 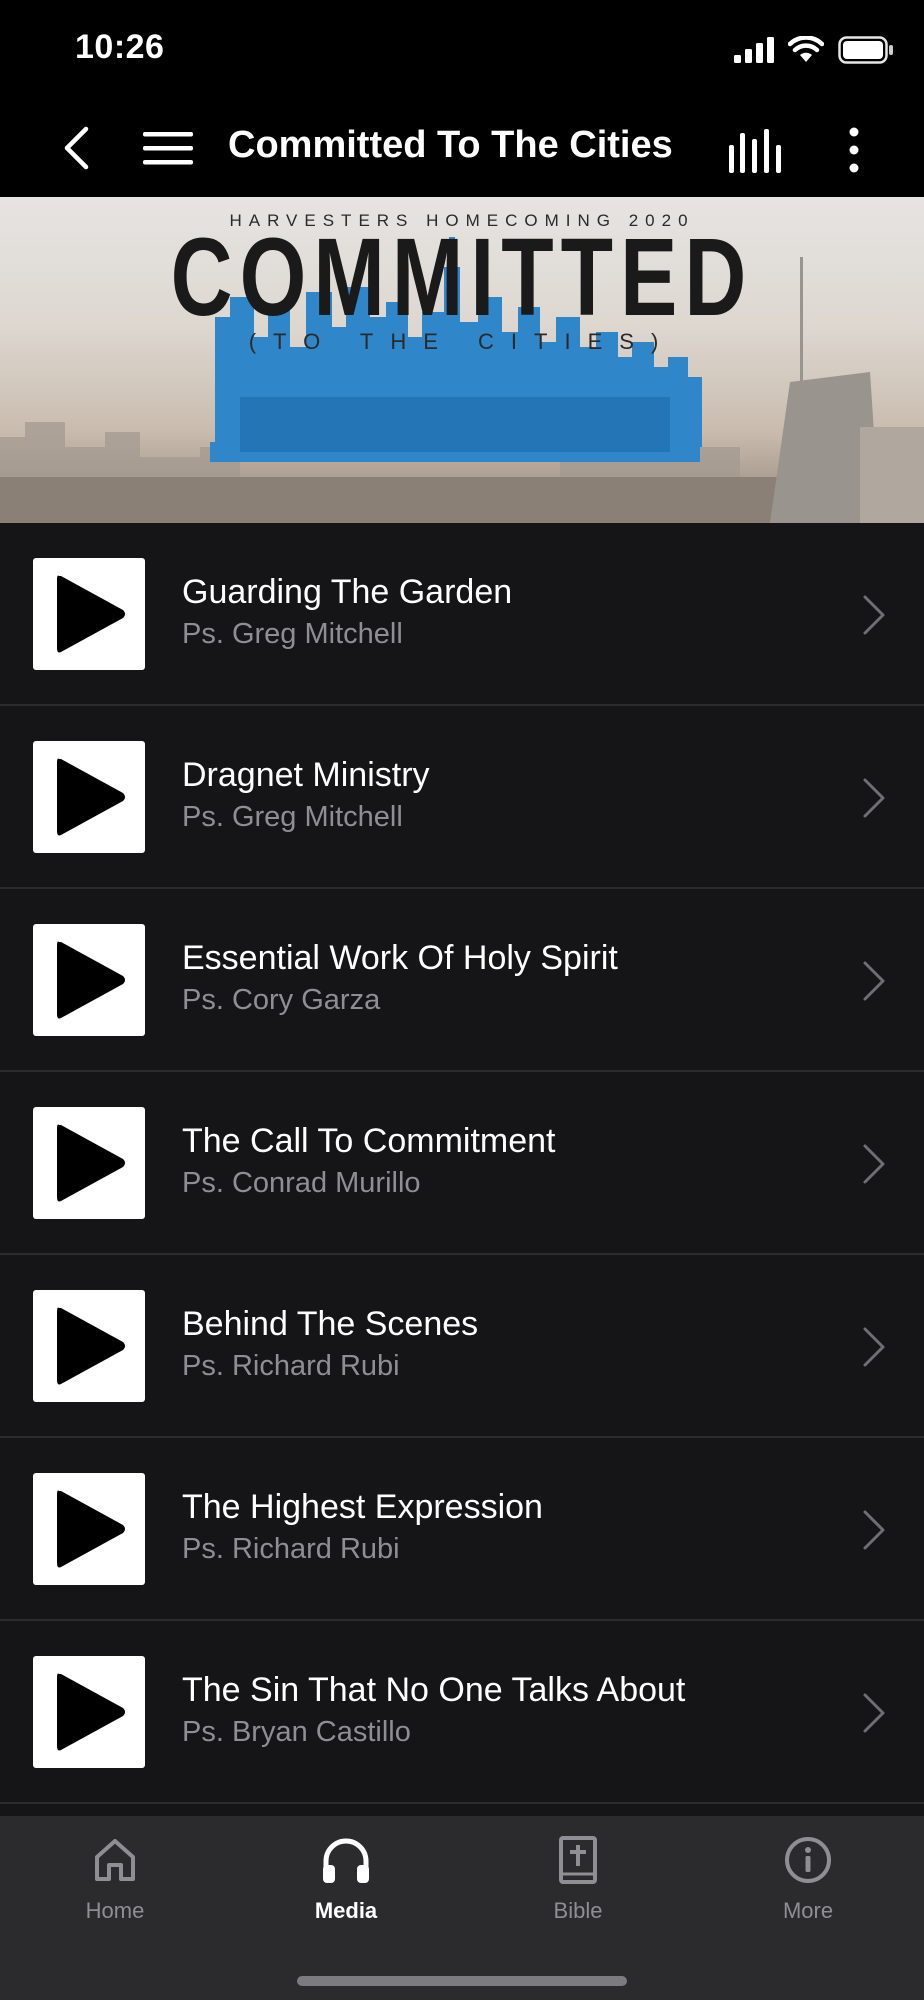 I want to click on tab-home: Home, so click(x=115, y=1885).